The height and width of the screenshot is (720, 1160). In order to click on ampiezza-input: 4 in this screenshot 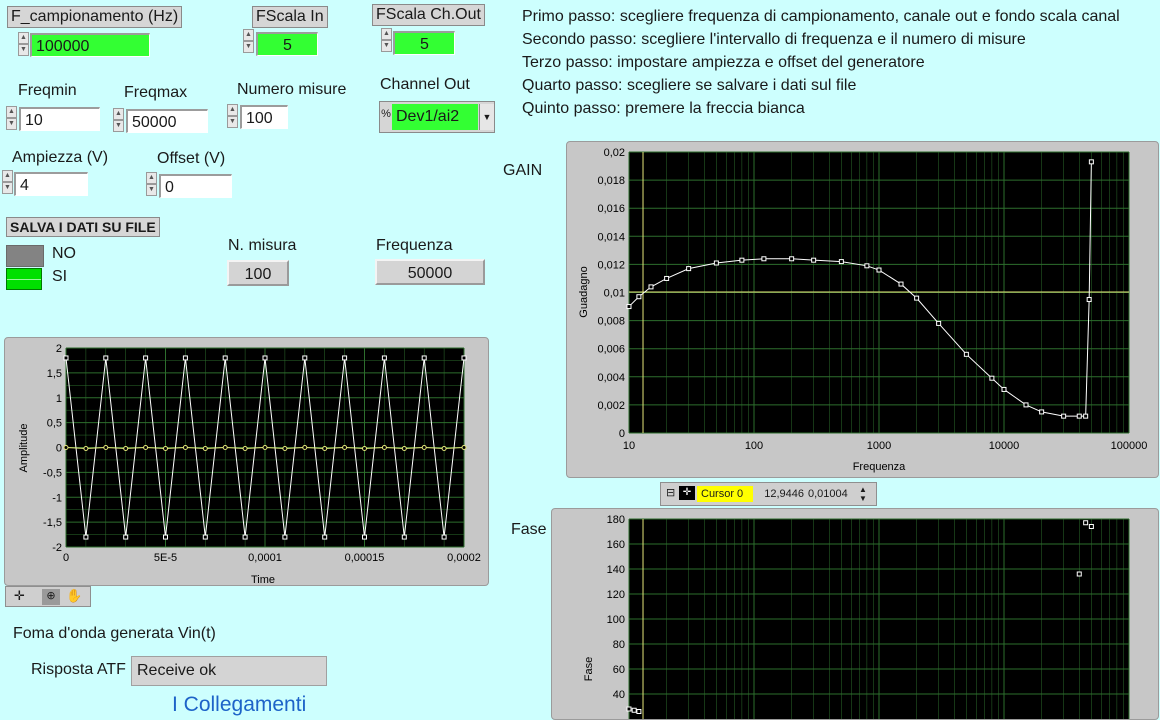, I will do `click(51, 184)`.